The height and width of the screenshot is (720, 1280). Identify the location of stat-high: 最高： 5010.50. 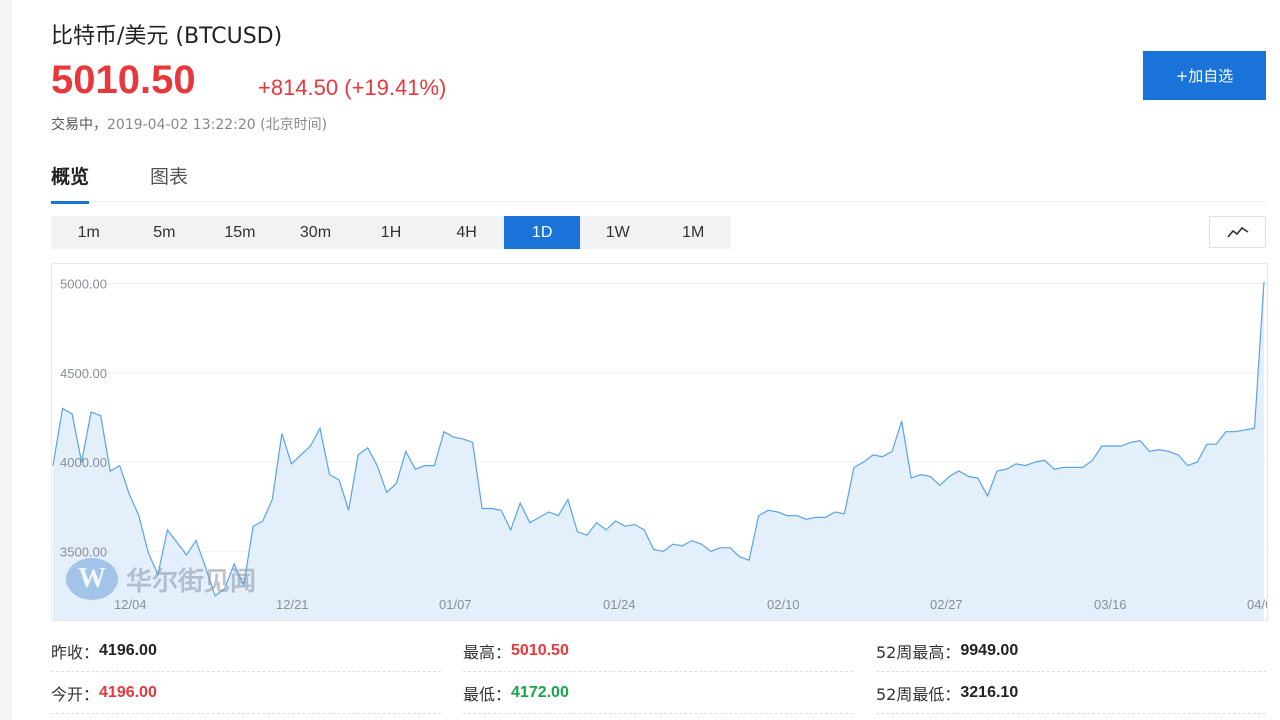
(658, 651).